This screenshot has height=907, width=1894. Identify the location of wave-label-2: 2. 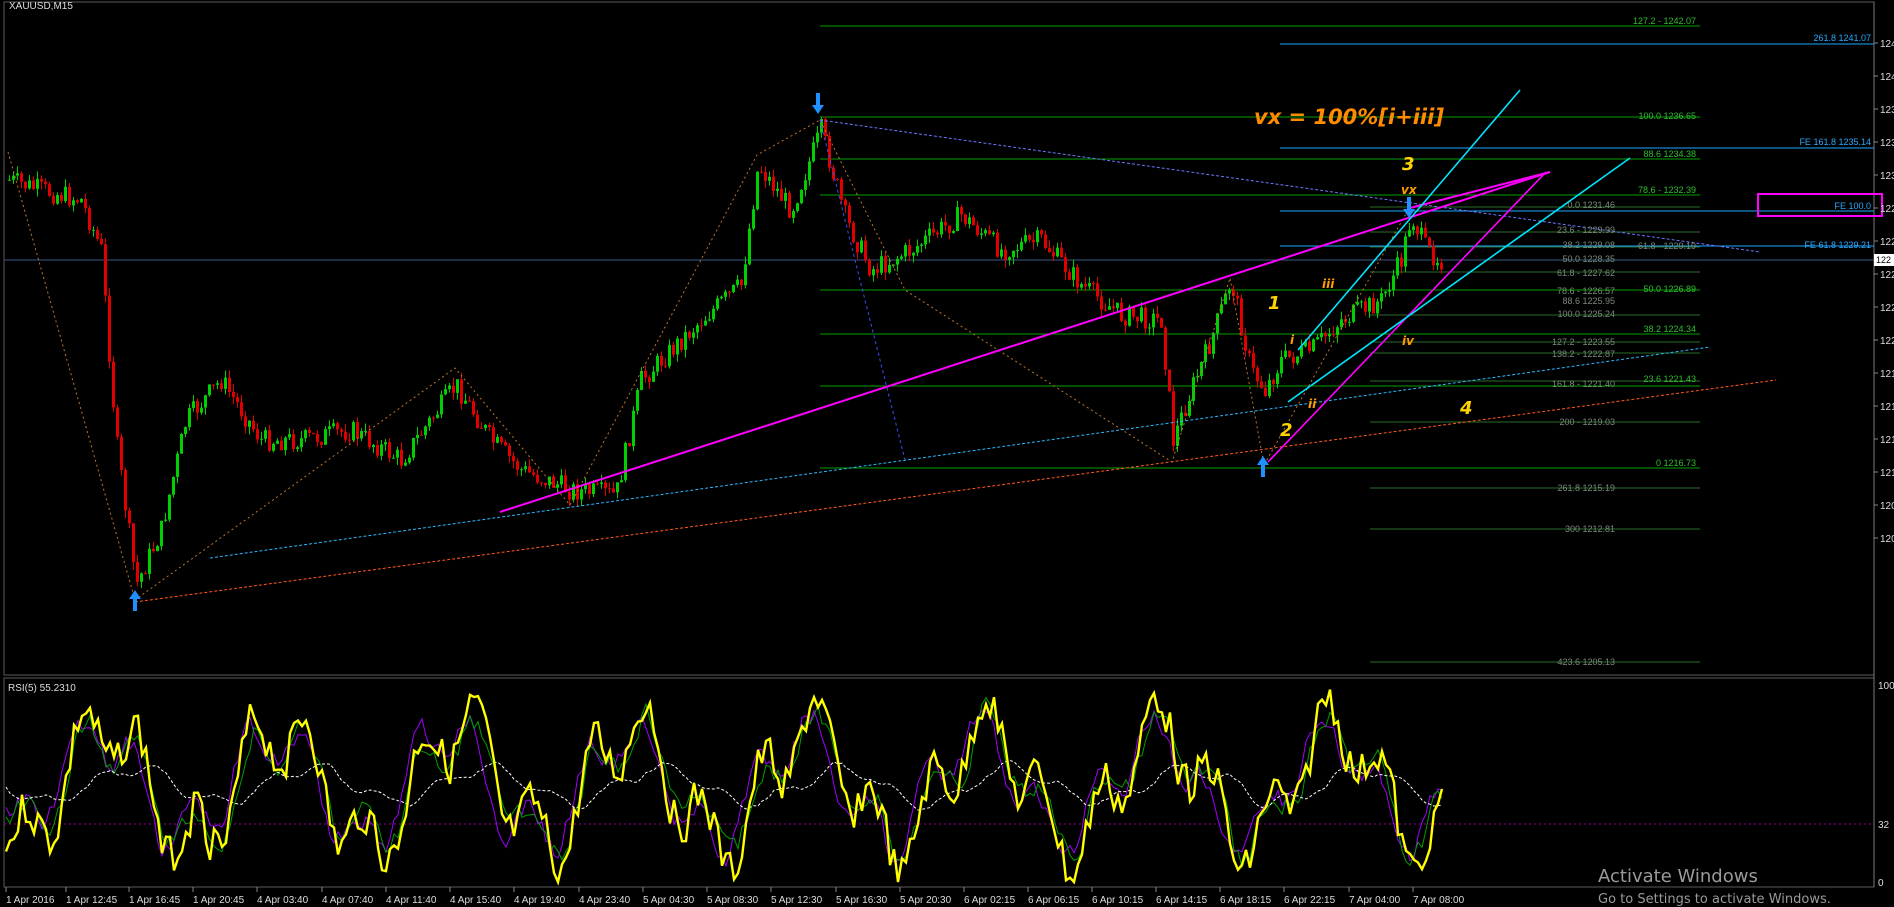
(1286, 430).